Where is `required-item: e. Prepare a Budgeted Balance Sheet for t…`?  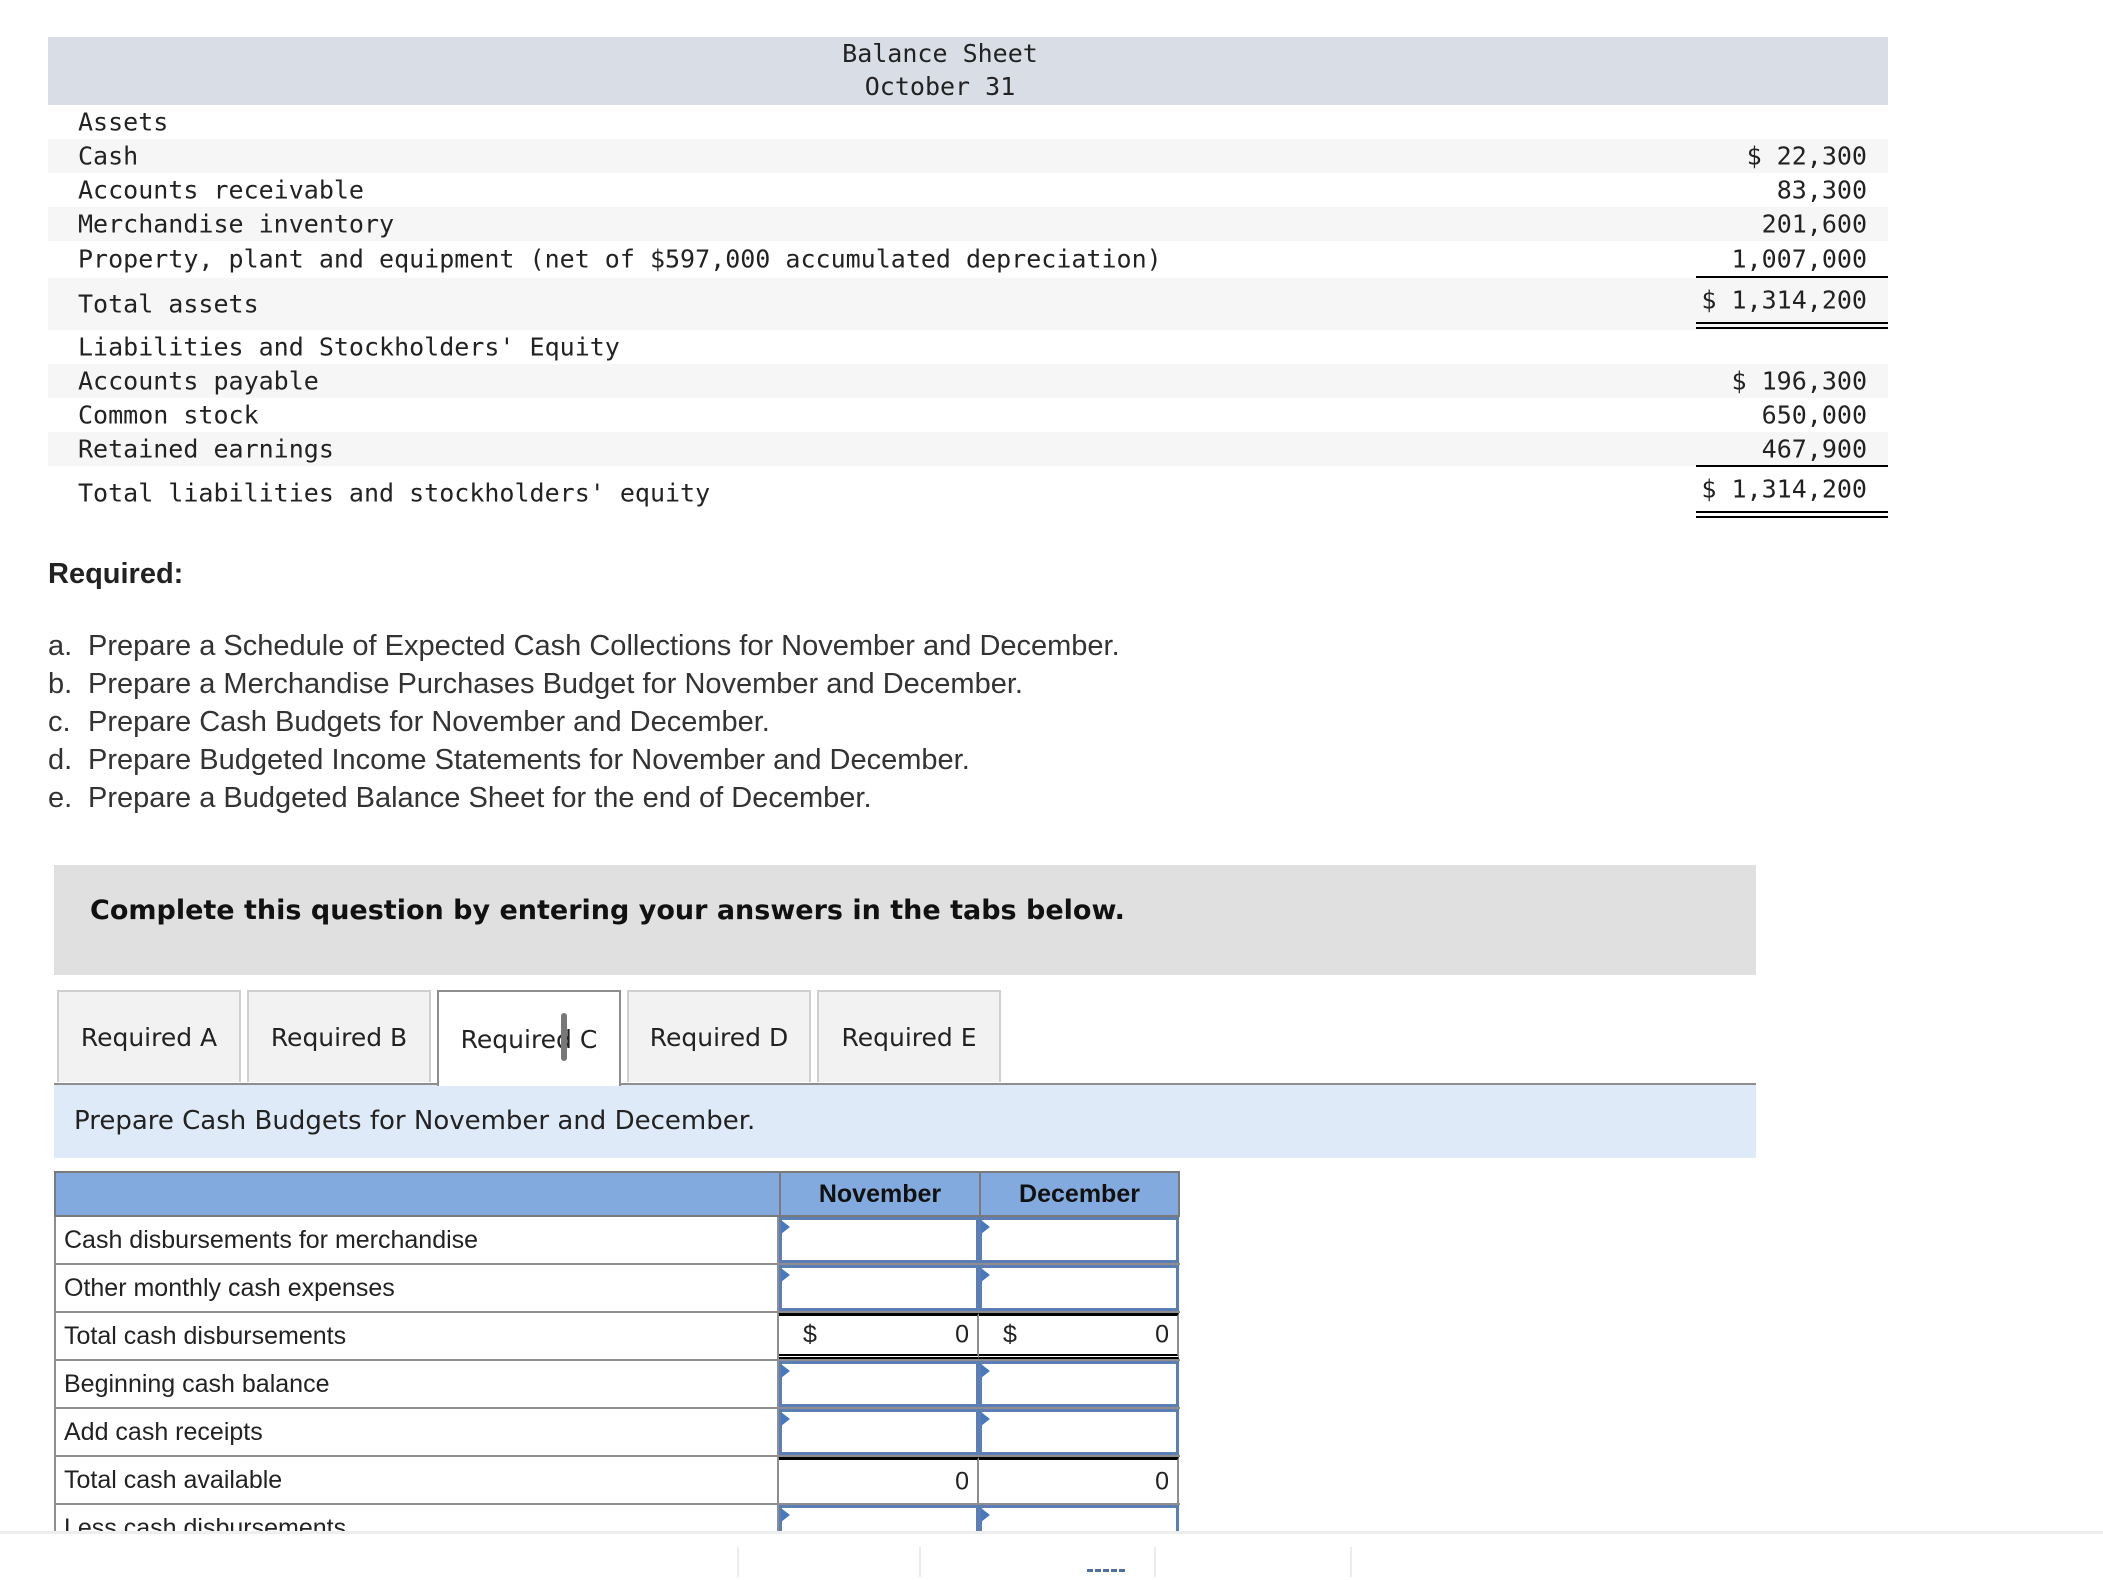 required-item: e. Prepare a Budgeted Balance Sheet for t… is located at coordinates (460, 798).